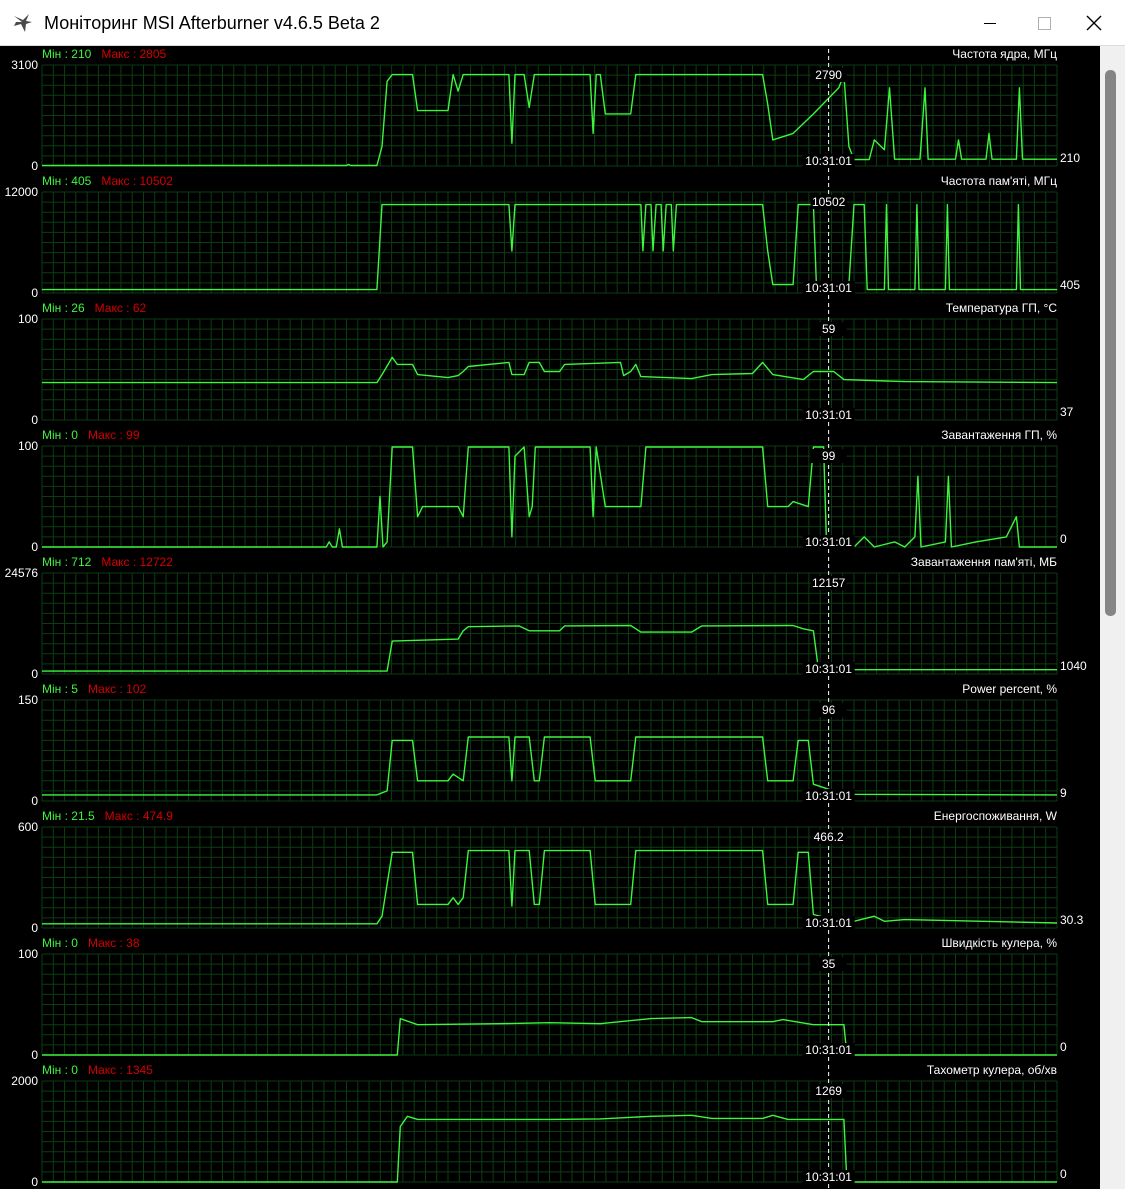  Describe the element at coordinates (1112, 617) in the screenshot. I see `vertical-scrollbar` at that location.